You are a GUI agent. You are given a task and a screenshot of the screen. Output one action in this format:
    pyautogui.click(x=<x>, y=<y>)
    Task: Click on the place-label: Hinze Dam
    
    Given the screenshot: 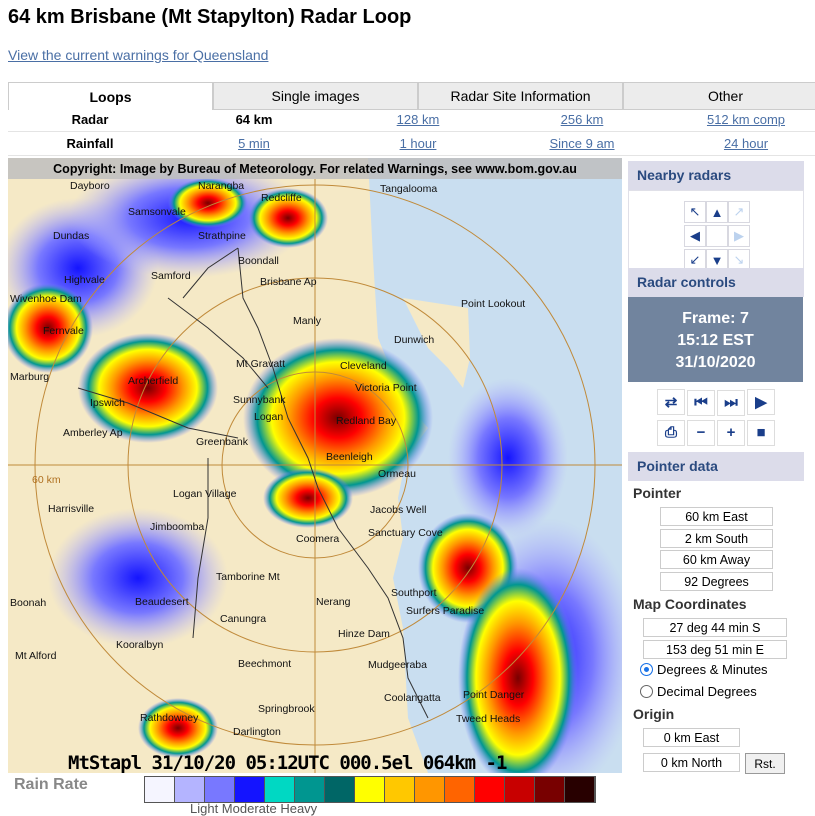 What is the action you would take?
    pyautogui.click(x=364, y=634)
    